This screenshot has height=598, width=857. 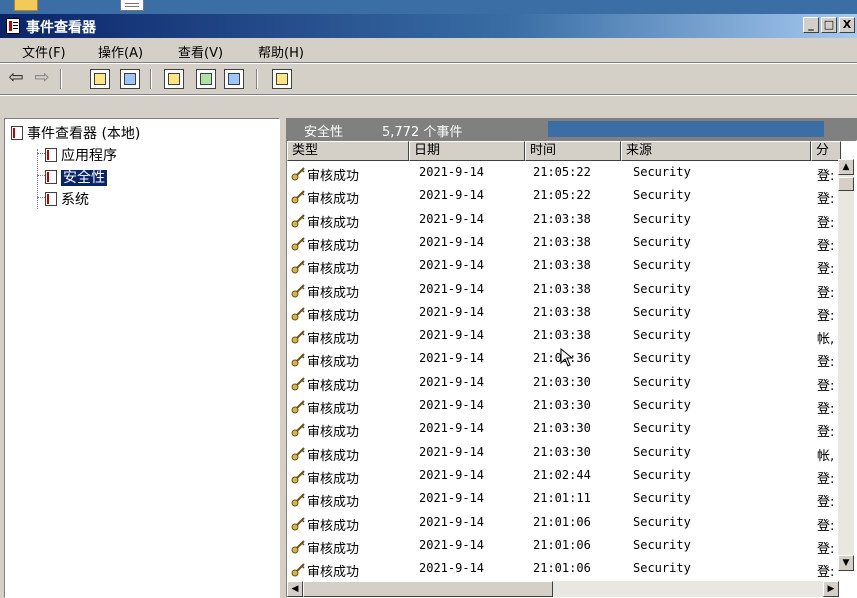 What do you see at coordinates (563, 589) in the screenshot?
I see `horizontal-scrollbar: ◀ ▶` at bounding box center [563, 589].